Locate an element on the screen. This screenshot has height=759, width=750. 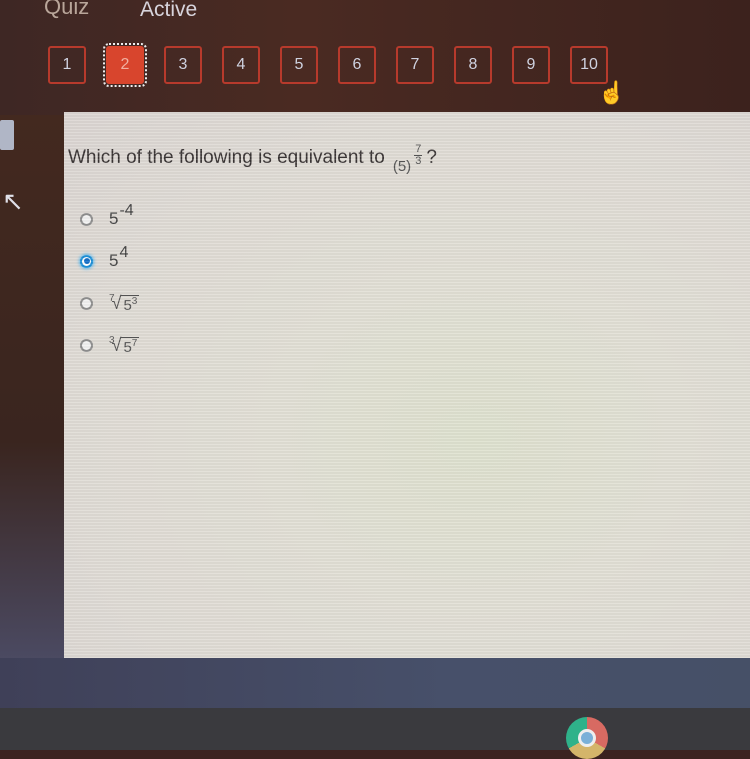
radicand: 57 is located at coordinates (130, 346).